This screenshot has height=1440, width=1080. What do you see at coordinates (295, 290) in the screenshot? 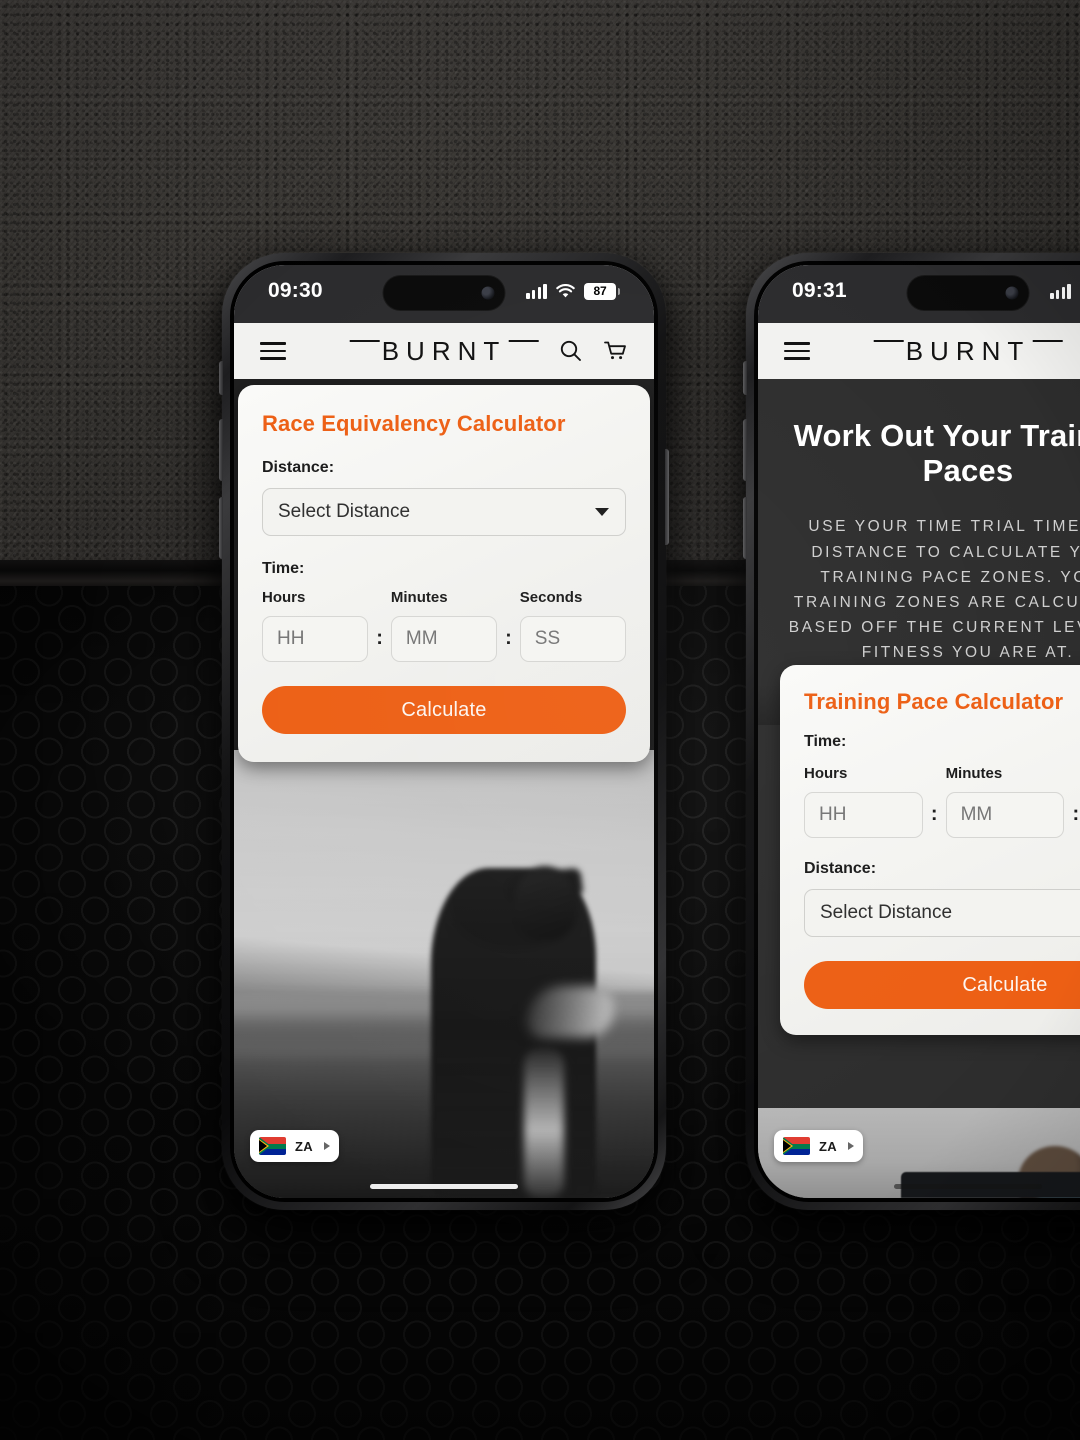
I see `status-time: 09:30` at bounding box center [295, 290].